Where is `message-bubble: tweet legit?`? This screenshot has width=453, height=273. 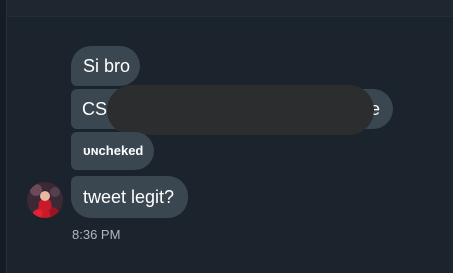
message-bubble: tweet legit? is located at coordinates (129, 197).